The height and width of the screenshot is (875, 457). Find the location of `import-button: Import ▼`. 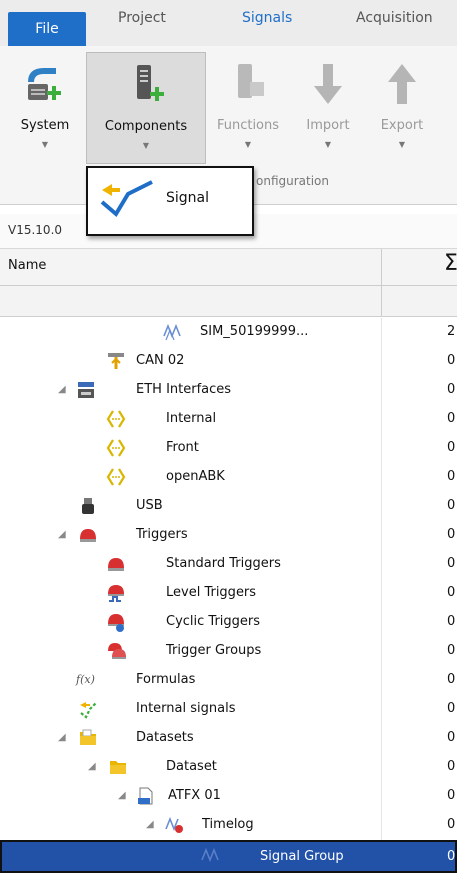

import-button: Import ▼ is located at coordinates (328, 107).